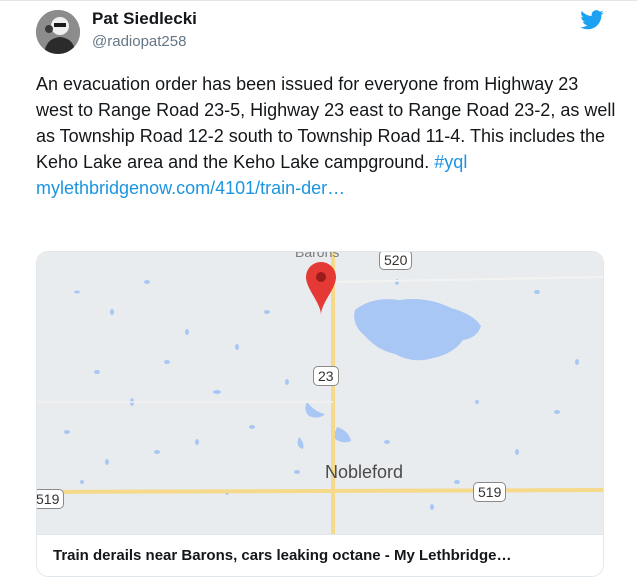 The image size is (637, 577). Describe the element at coordinates (450, 162) in the screenshot. I see `hashtag-link: #yql` at that location.